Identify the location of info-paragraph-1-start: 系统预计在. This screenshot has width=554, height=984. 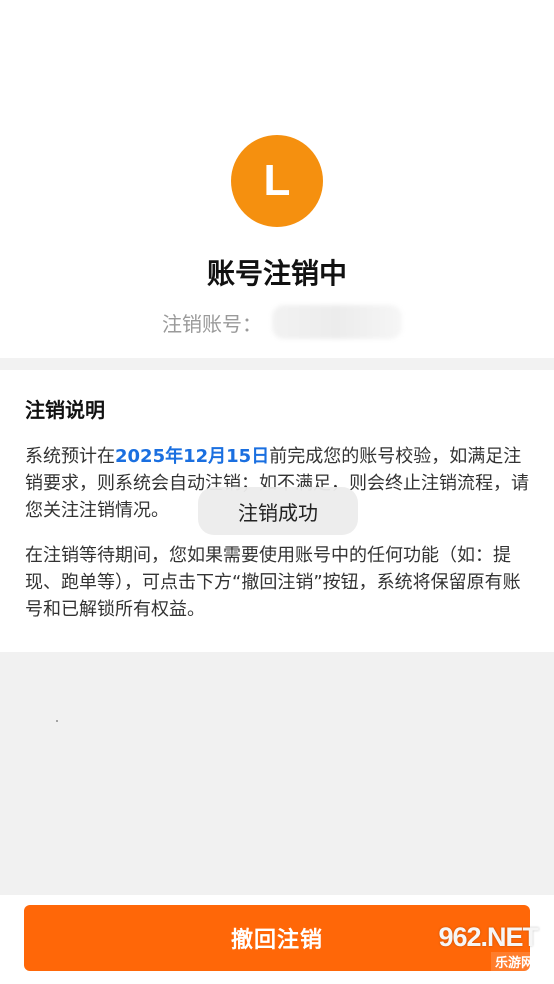
(70, 456).